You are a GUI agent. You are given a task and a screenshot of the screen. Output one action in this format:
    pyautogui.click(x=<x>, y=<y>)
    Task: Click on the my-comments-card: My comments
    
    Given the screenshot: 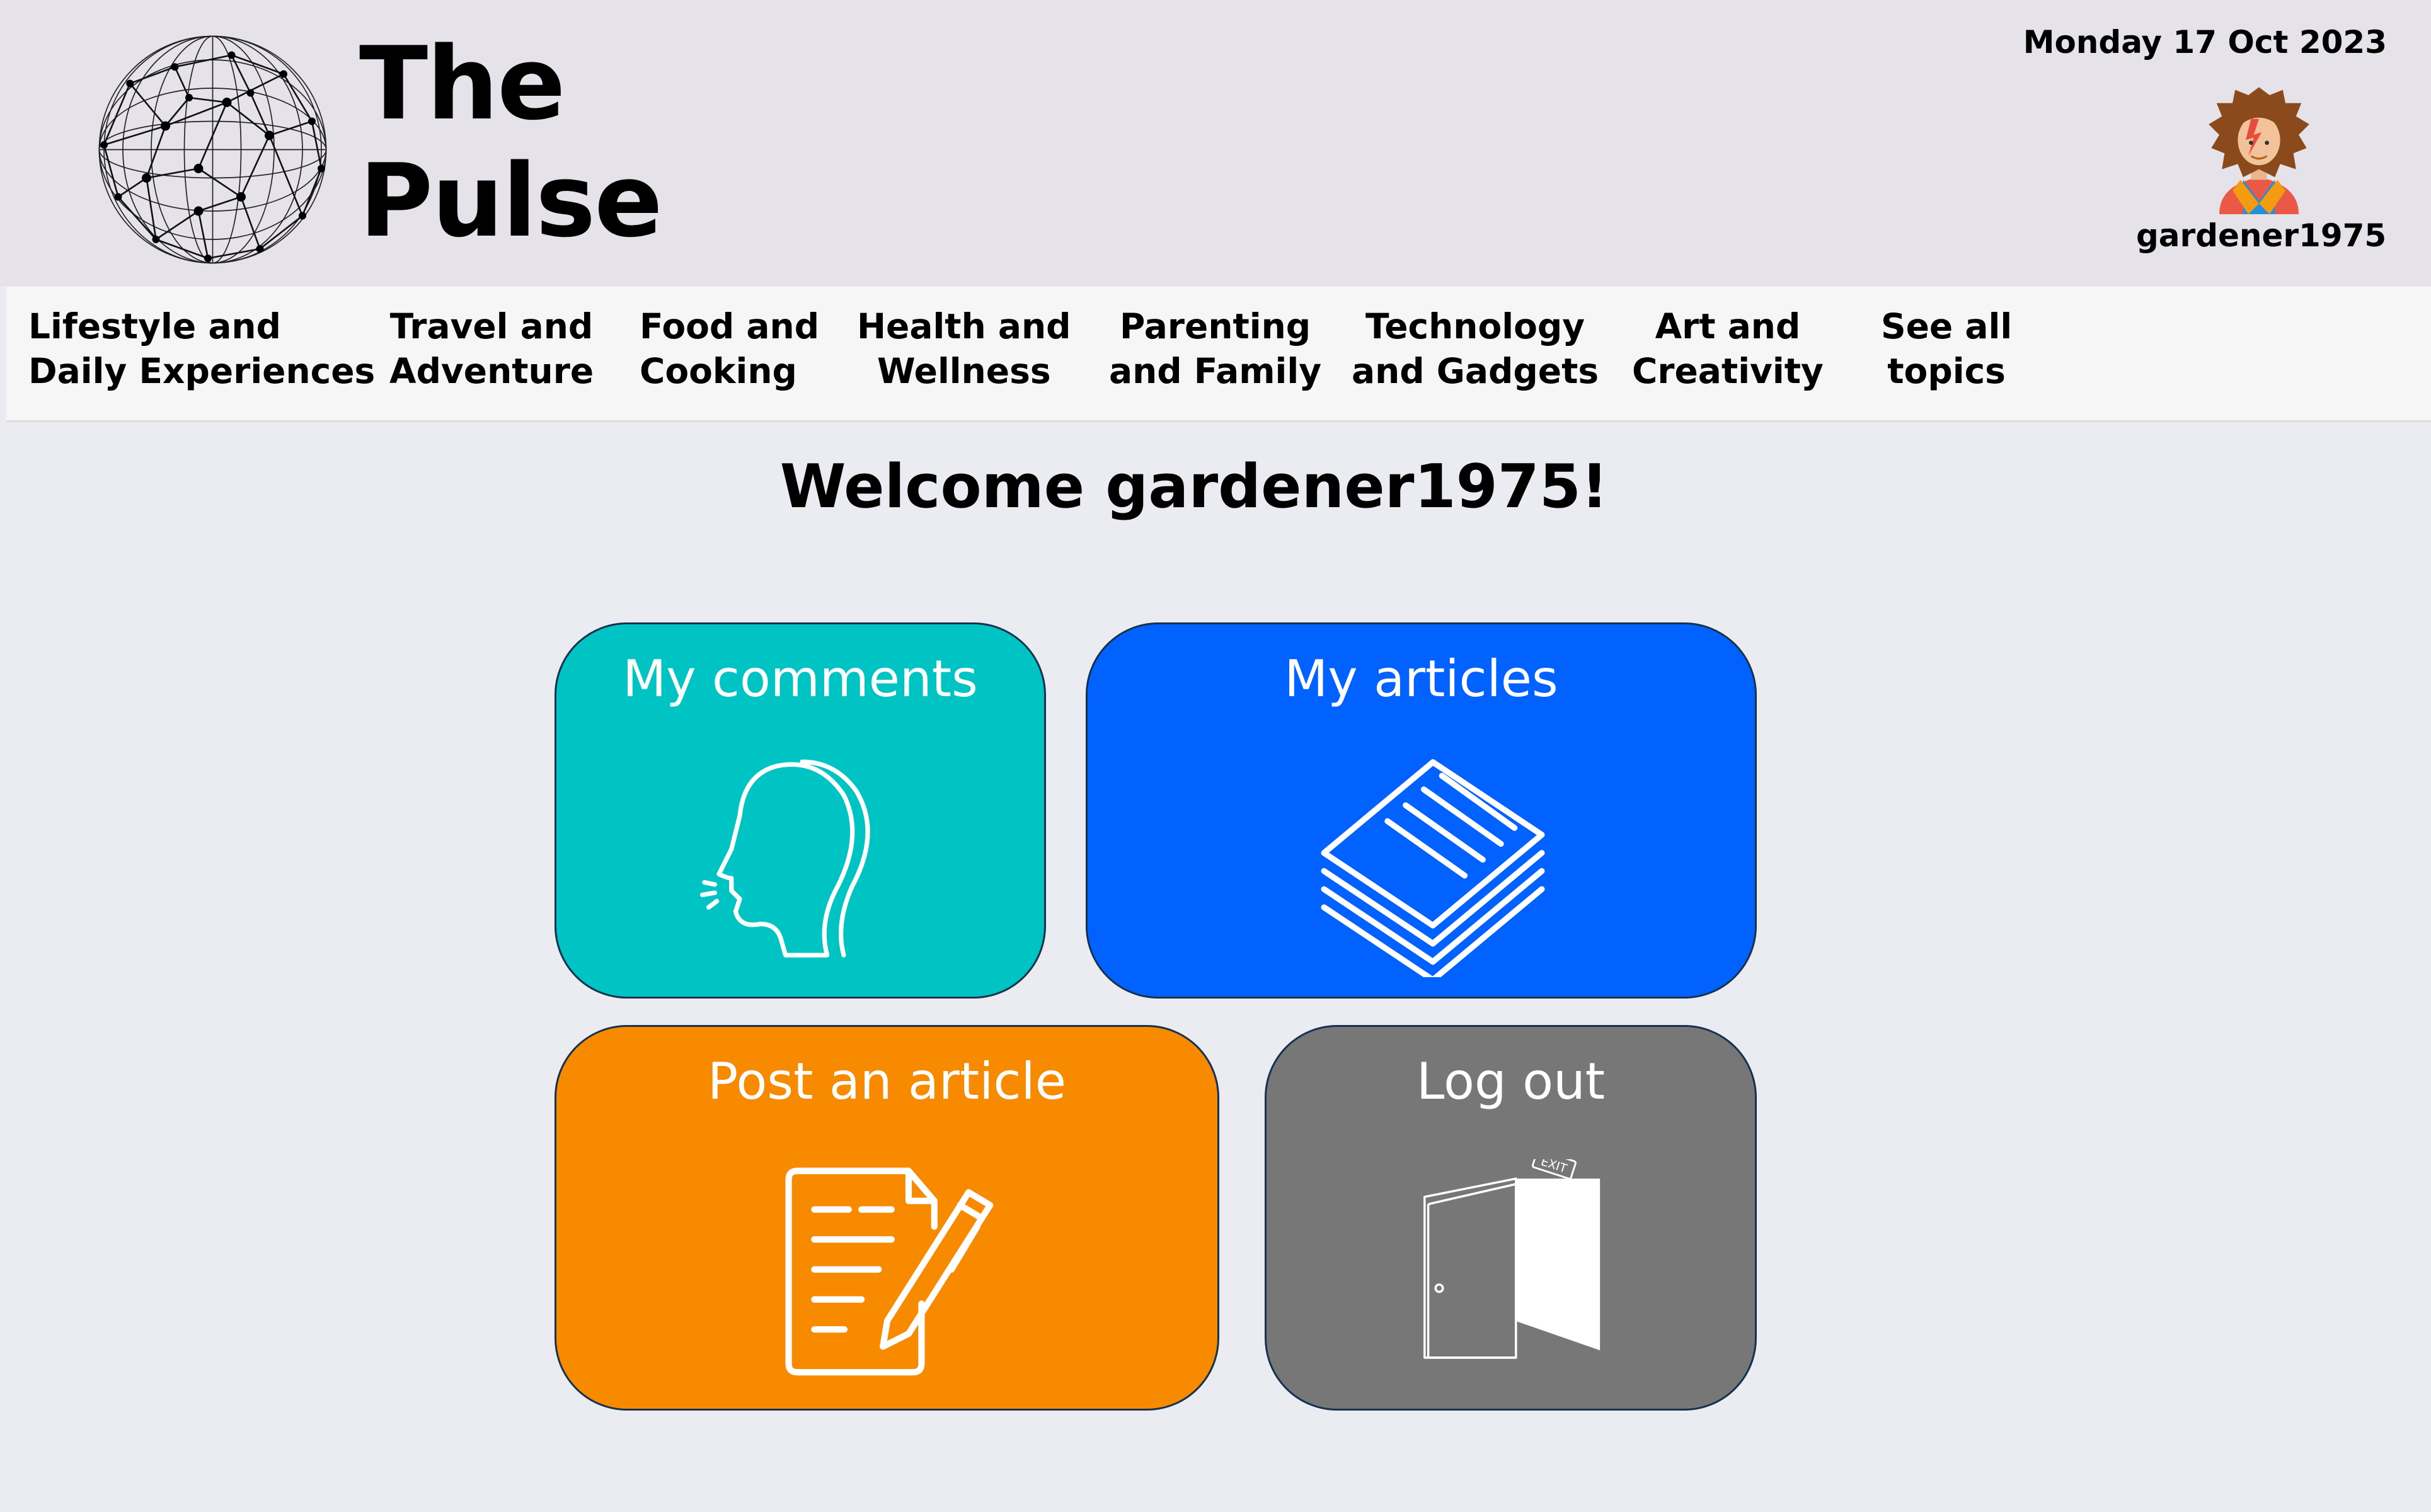 What is the action you would take?
    pyautogui.click(x=800, y=810)
    